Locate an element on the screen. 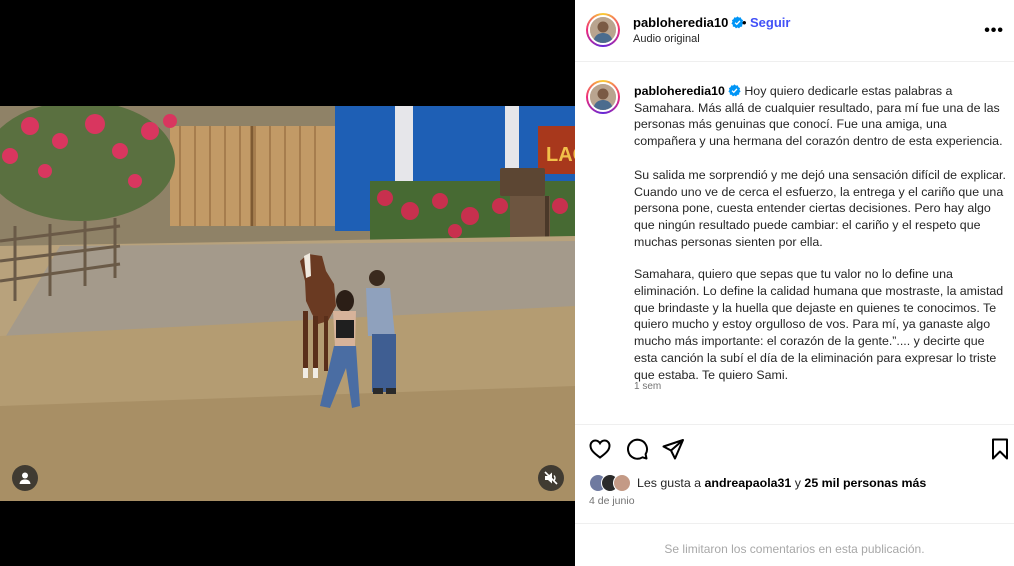  liker-avatar is located at coordinates (622, 483).